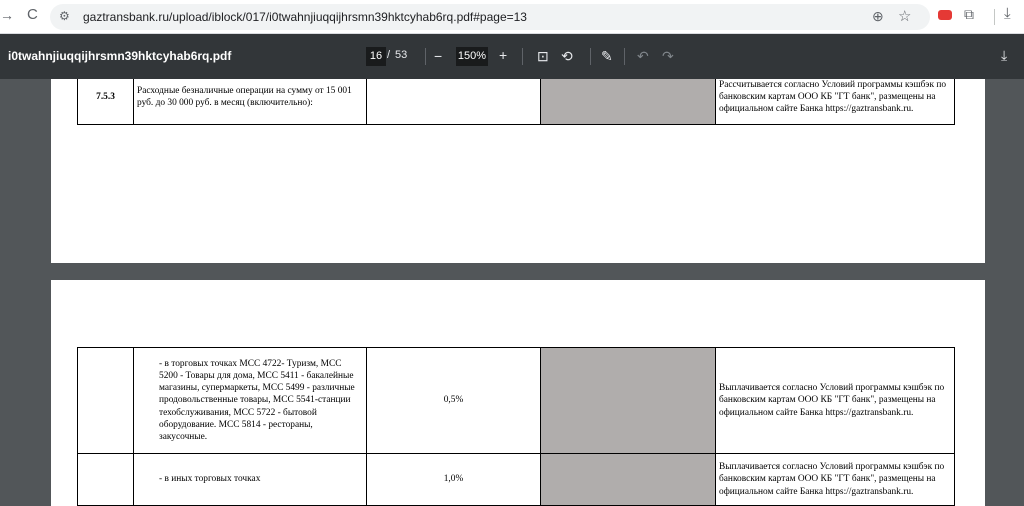 The image size is (1024, 506). I want to click on row-rate, so click(453, 102).